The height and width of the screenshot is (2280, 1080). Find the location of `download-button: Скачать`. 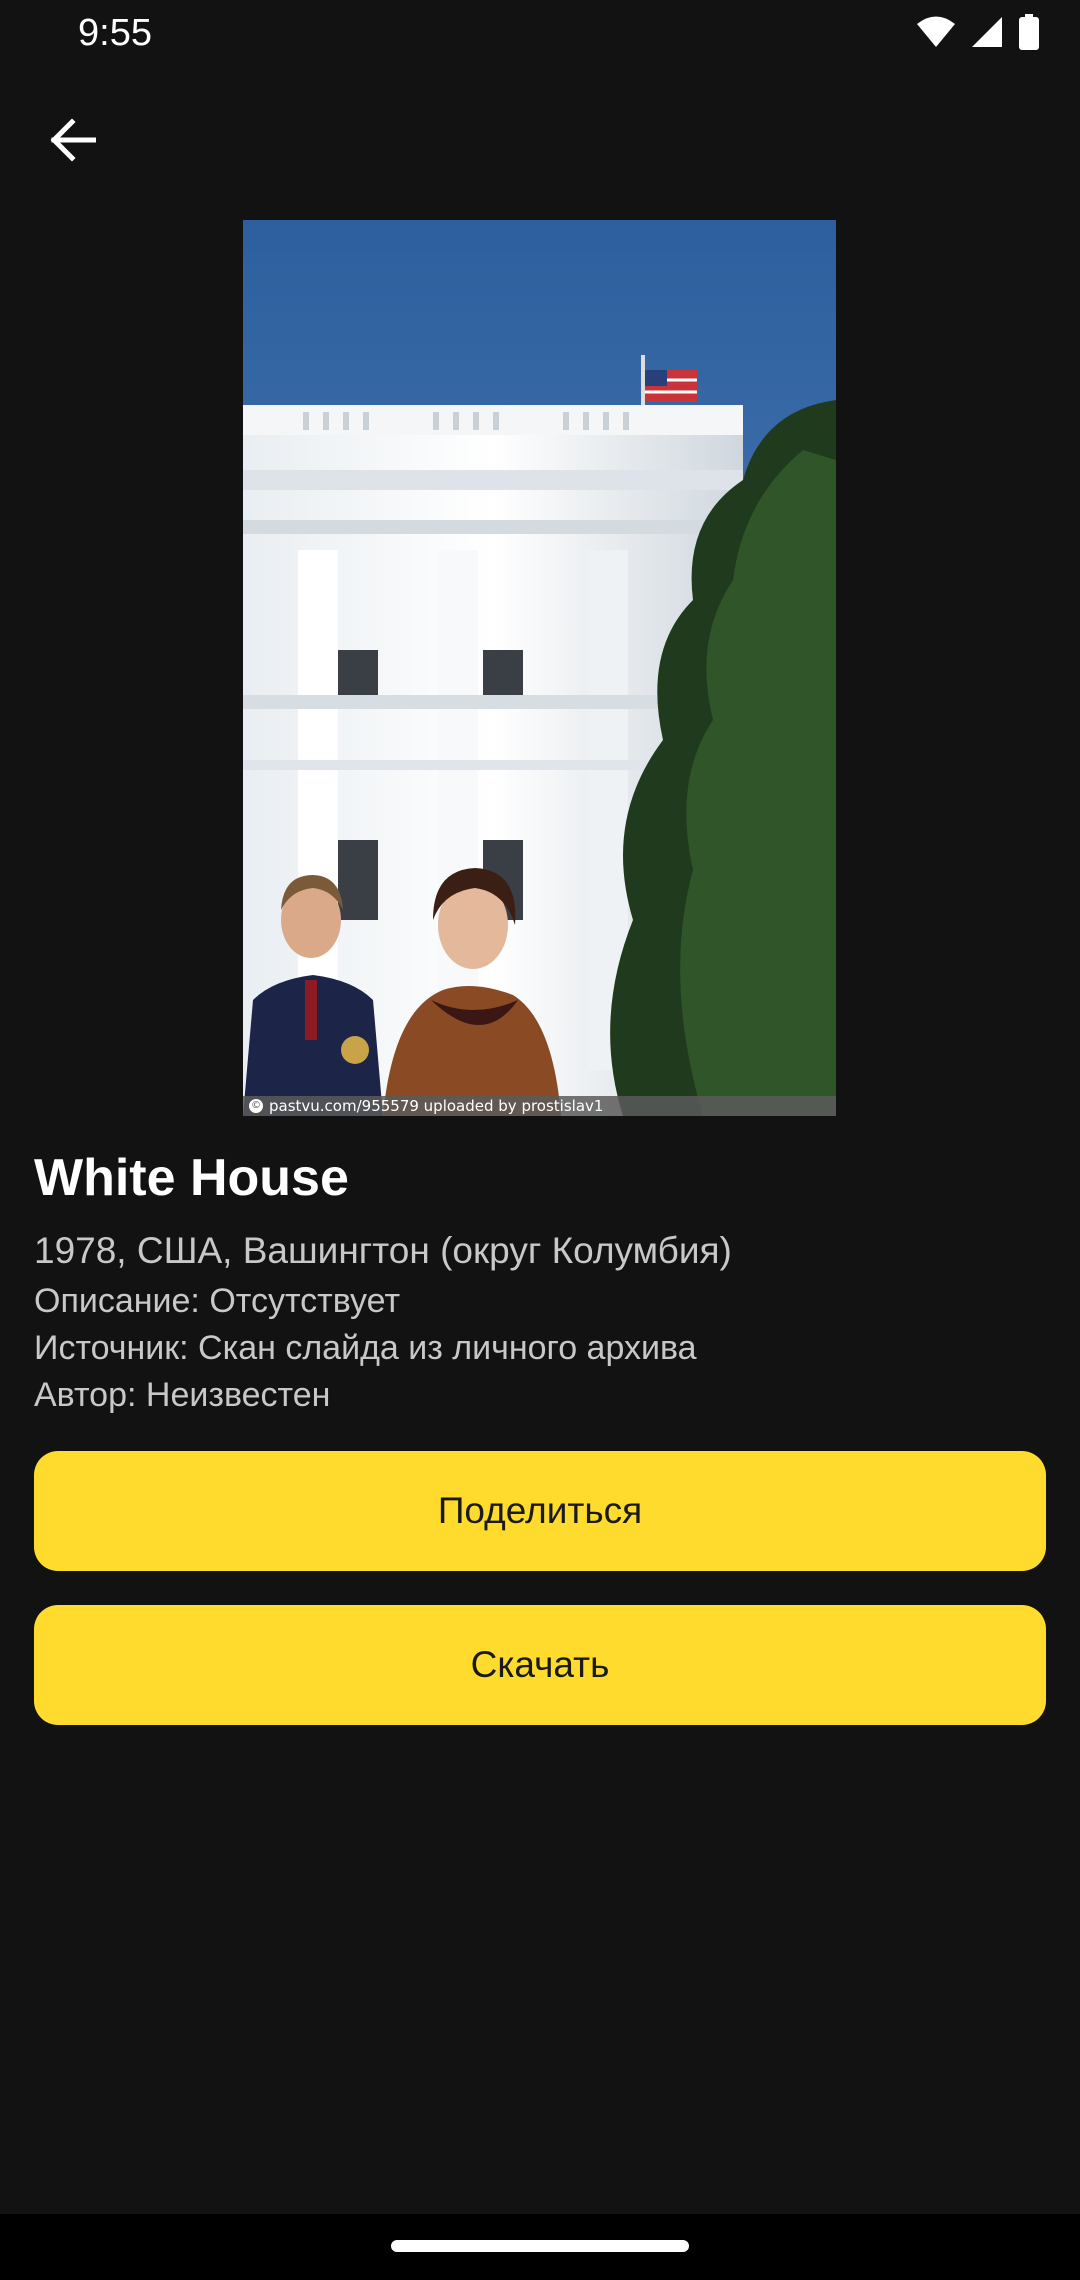

download-button: Скачать is located at coordinates (540, 1665).